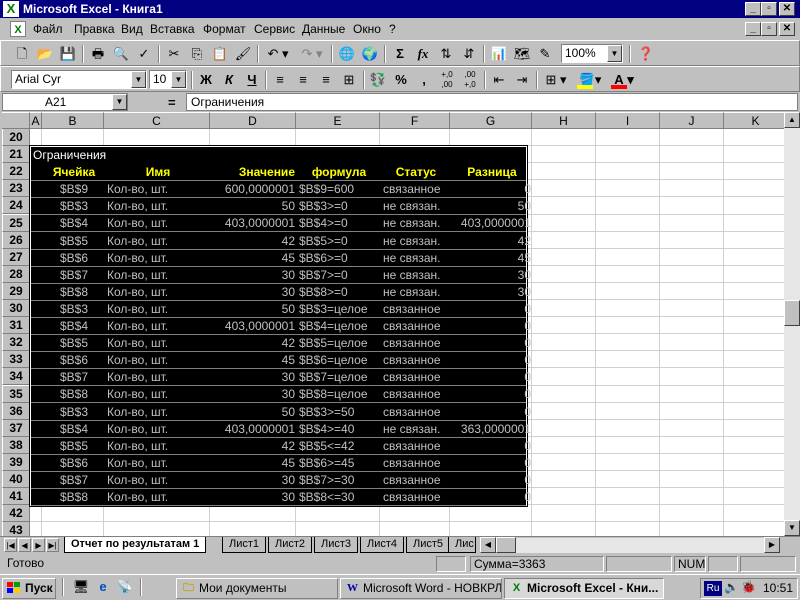 The width and height of the screenshot is (800, 600). What do you see at coordinates (492, 275) in the screenshot?
I see `report-cell: 30` at bounding box center [492, 275].